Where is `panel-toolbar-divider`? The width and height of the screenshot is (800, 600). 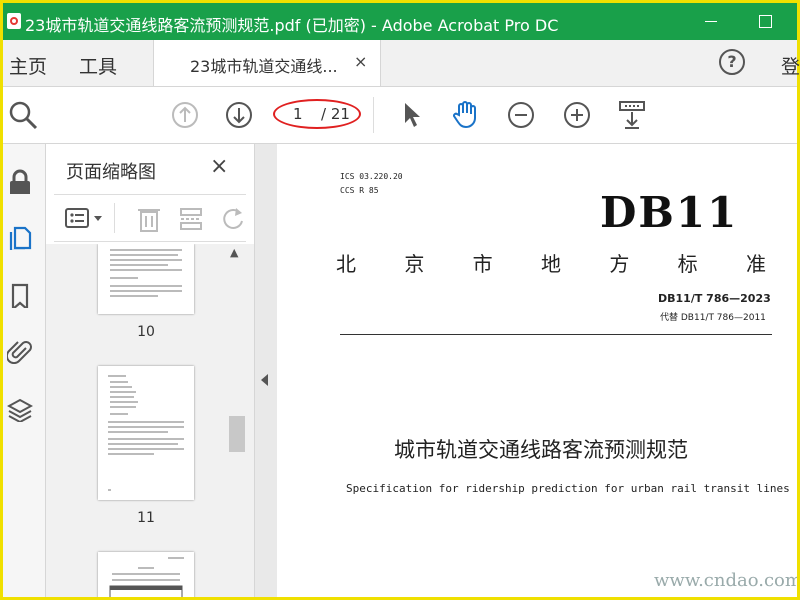
panel-toolbar-divider is located at coordinates (114, 218).